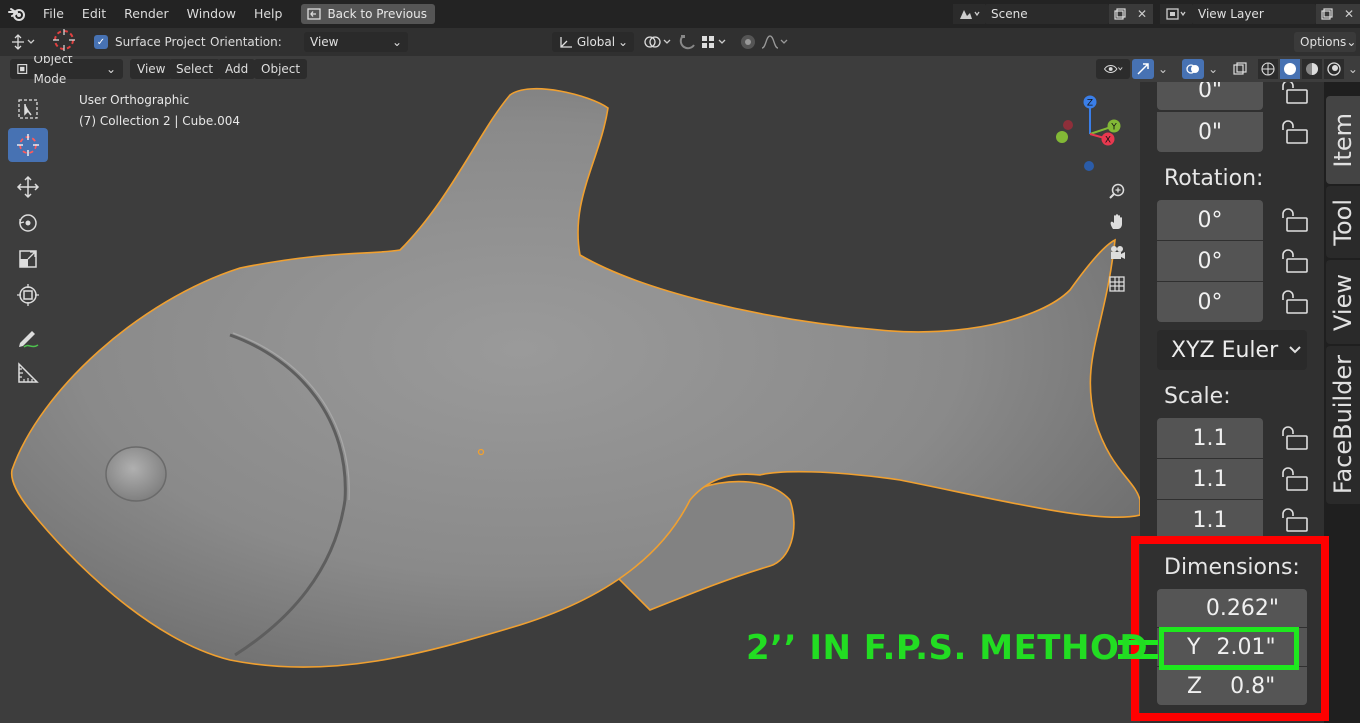  I want to click on surface-project-checkbox: ✓ Surface Project, so click(150, 42).